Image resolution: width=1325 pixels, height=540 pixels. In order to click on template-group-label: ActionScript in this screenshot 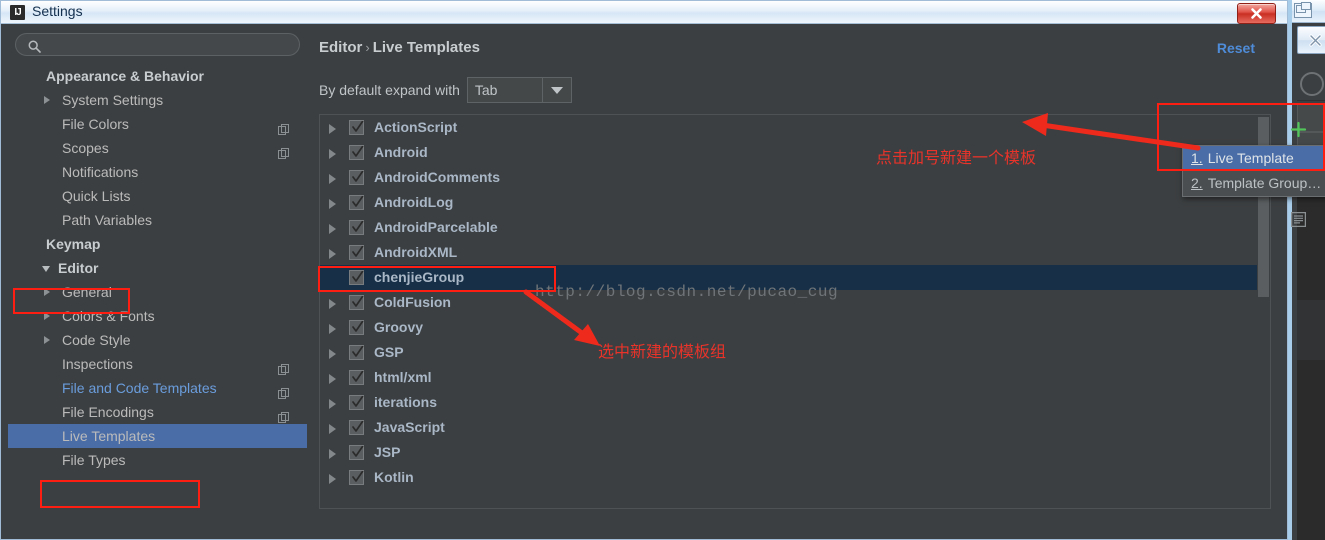, I will do `click(416, 127)`.